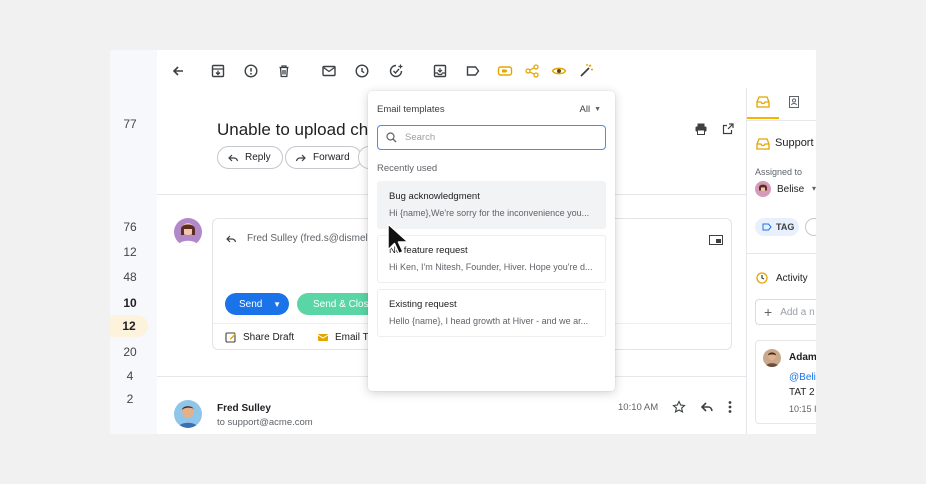 Image resolution: width=926 pixels, height=484 pixels. What do you see at coordinates (230, 337) in the screenshot?
I see `edit-icon` at bounding box center [230, 337].